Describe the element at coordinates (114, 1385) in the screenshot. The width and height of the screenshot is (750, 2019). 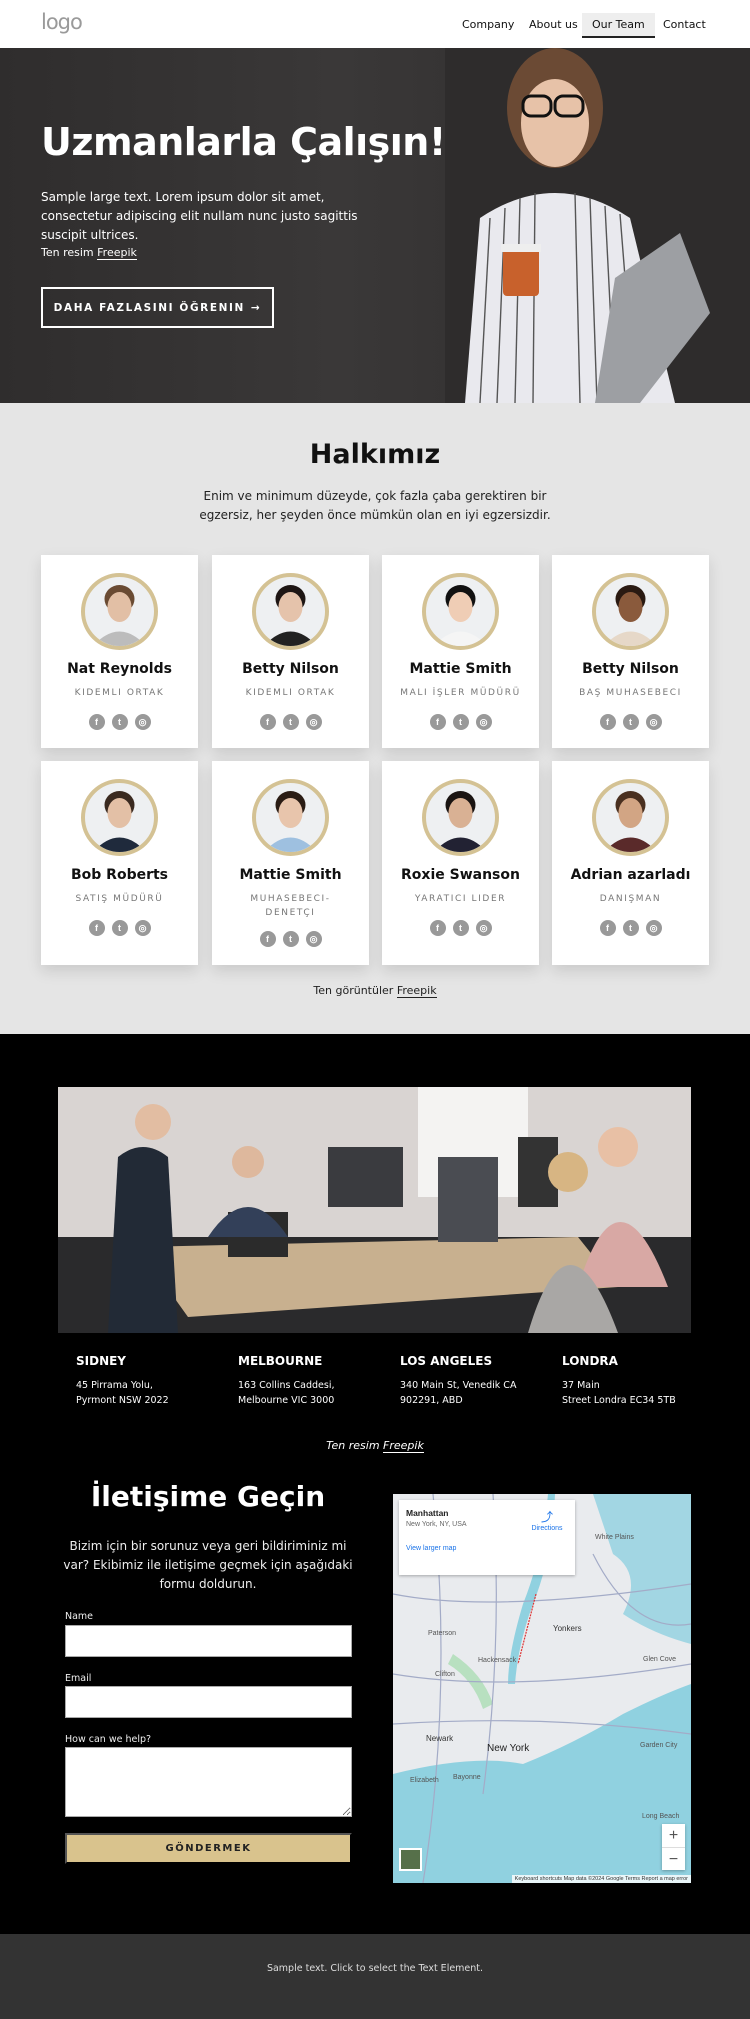
I see `address-line: 45 Pirrama Yolu,` at that location.